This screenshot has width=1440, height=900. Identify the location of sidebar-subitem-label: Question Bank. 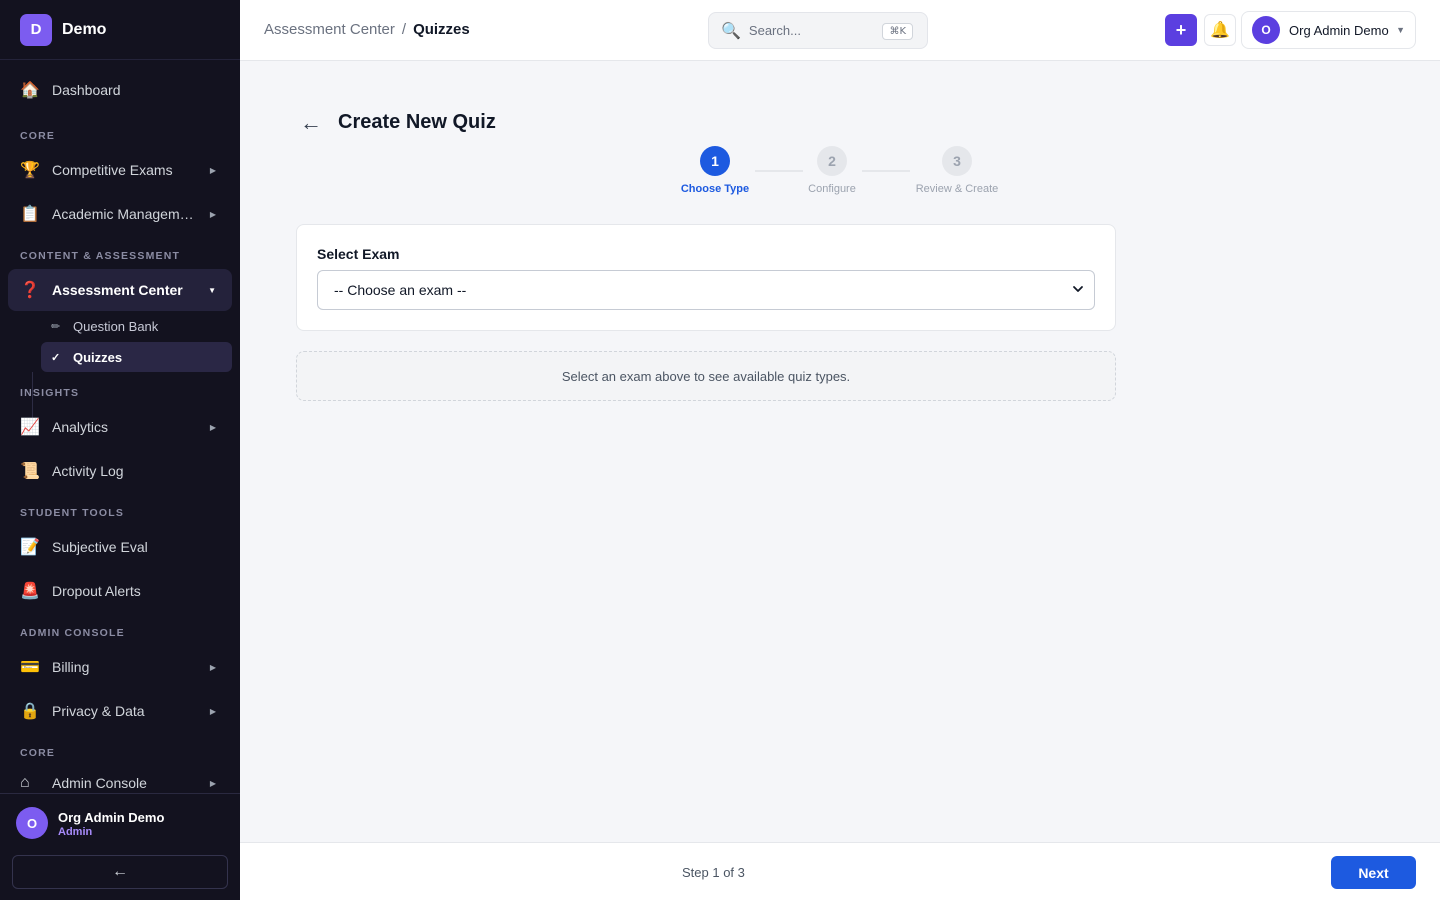
(116, 326).